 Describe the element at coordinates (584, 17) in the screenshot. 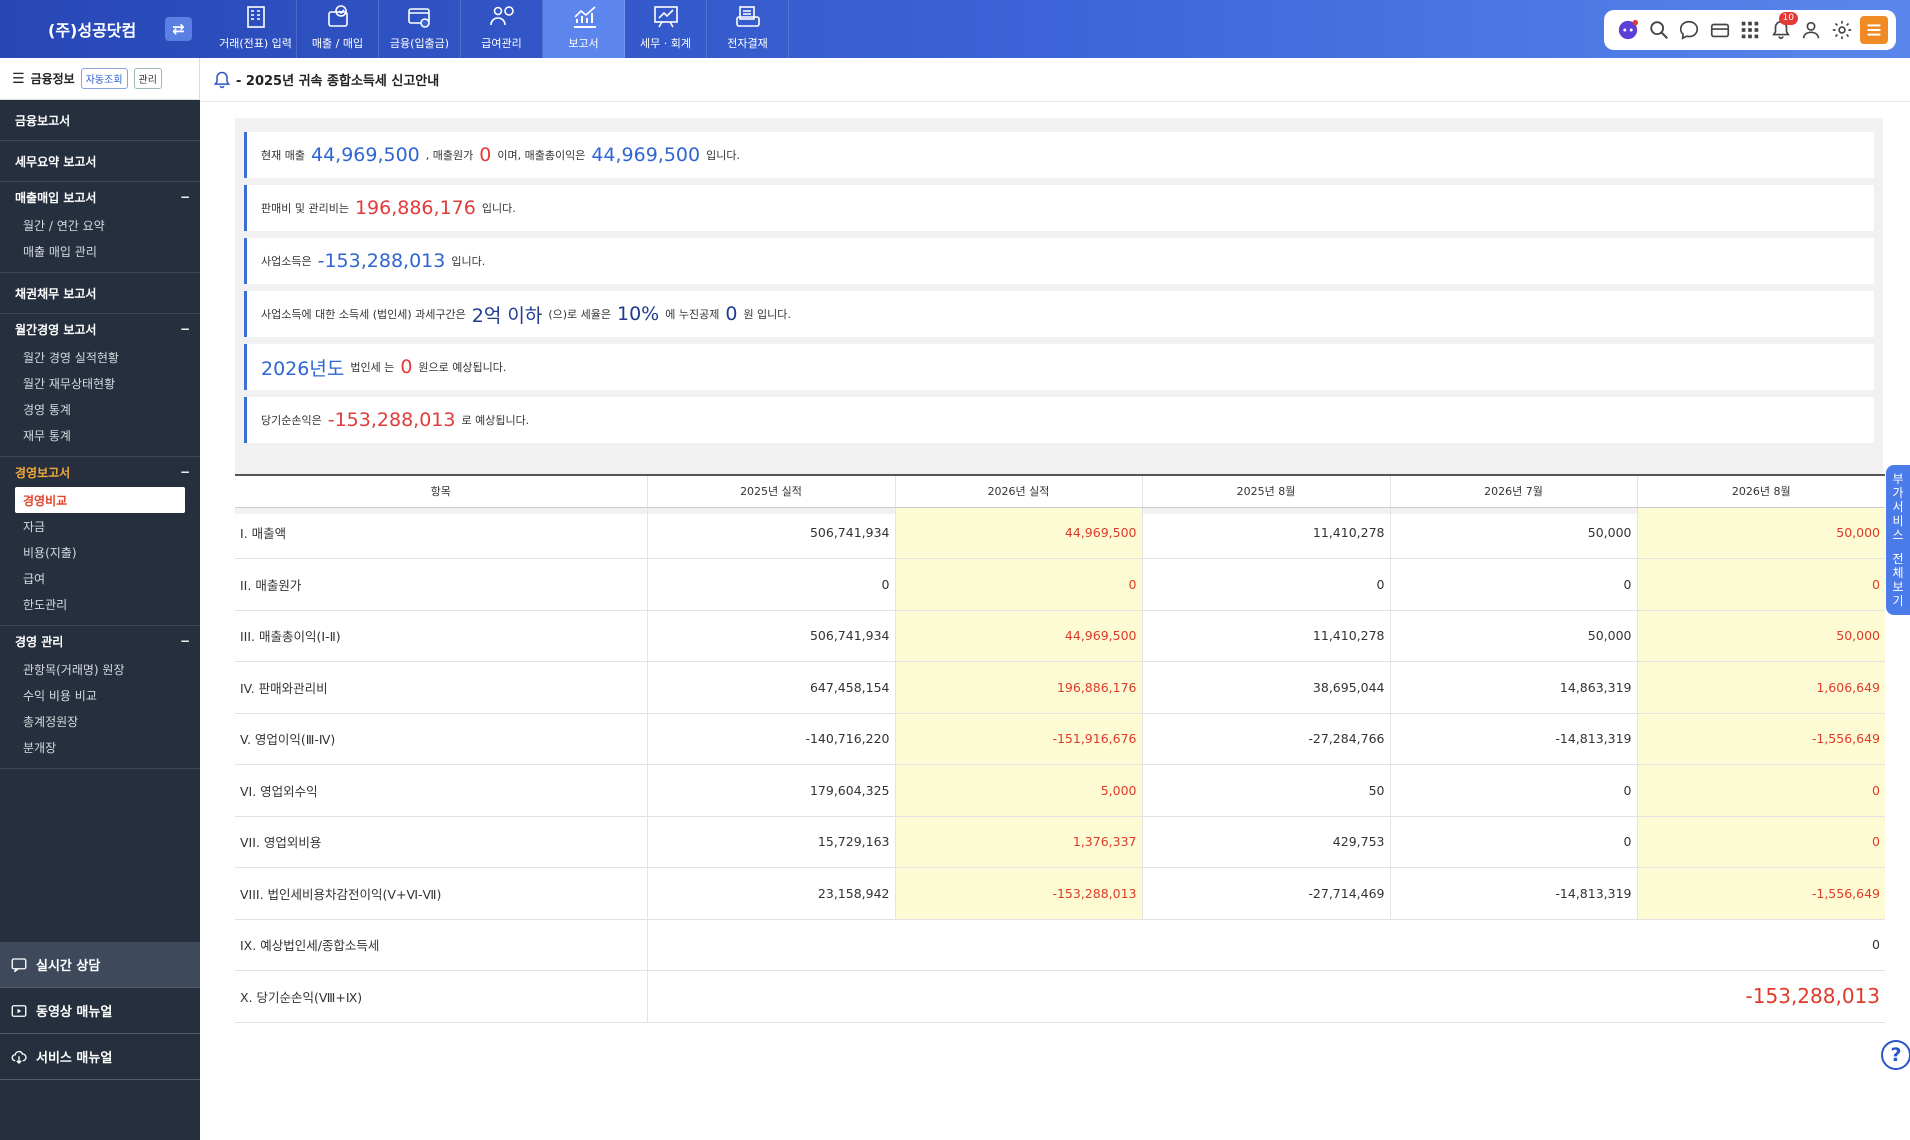

I see `chart-icon` at that location.